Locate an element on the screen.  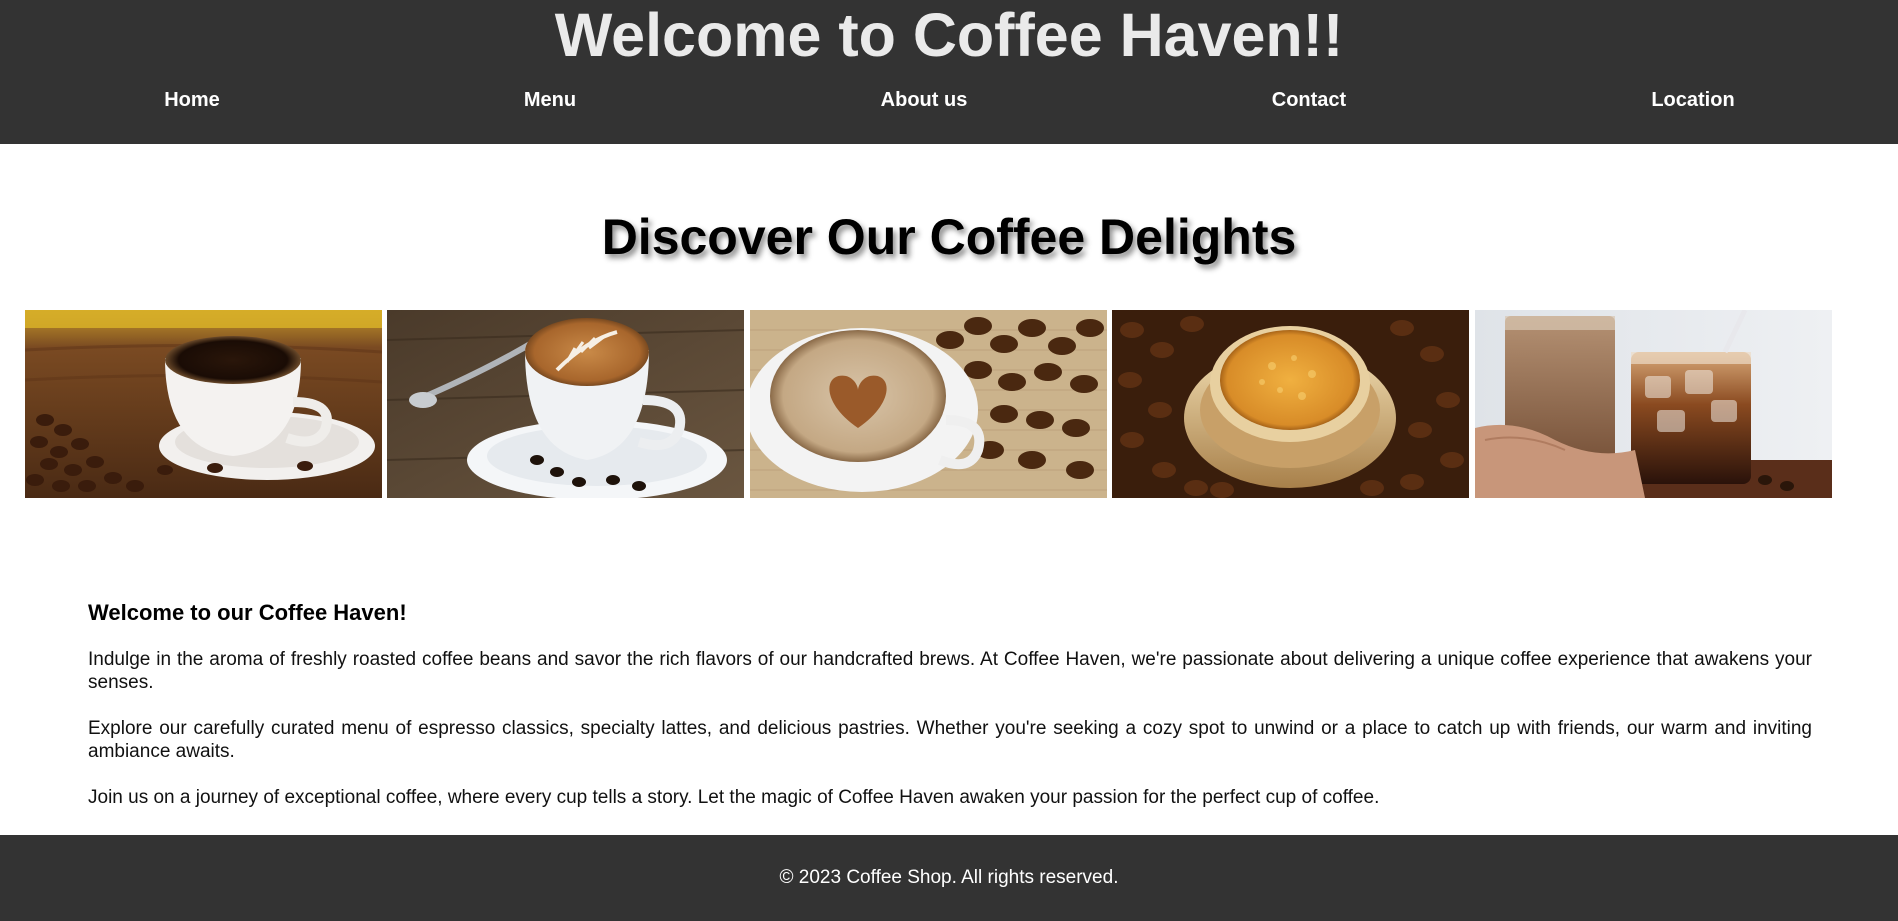
nav-link-location: Location is located at coordinates (1693, 100).